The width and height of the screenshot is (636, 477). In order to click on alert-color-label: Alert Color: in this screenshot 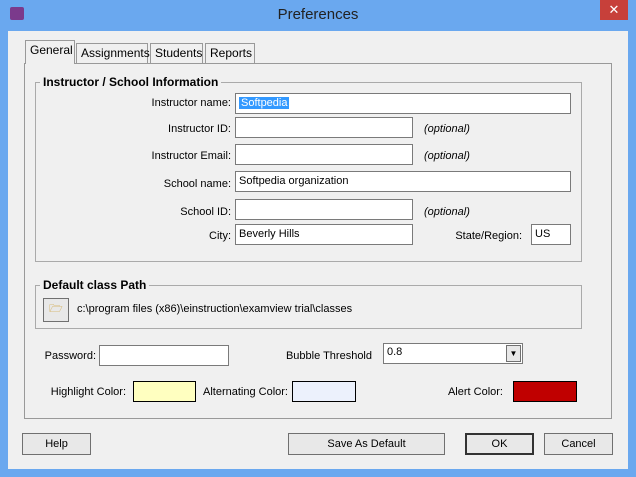, I will do `click(475, 392)`.